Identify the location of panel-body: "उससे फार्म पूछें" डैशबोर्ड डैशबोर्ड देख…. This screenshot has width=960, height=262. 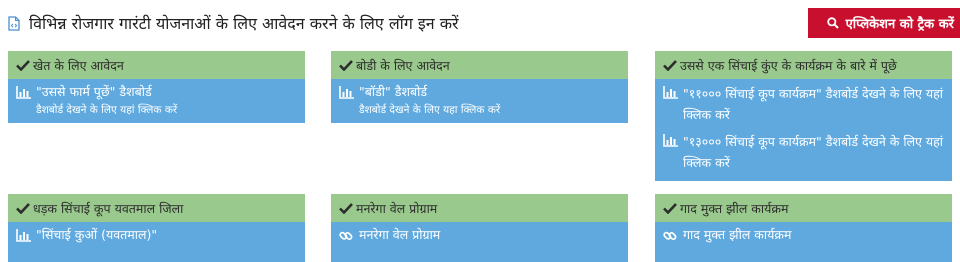
(156, 101).